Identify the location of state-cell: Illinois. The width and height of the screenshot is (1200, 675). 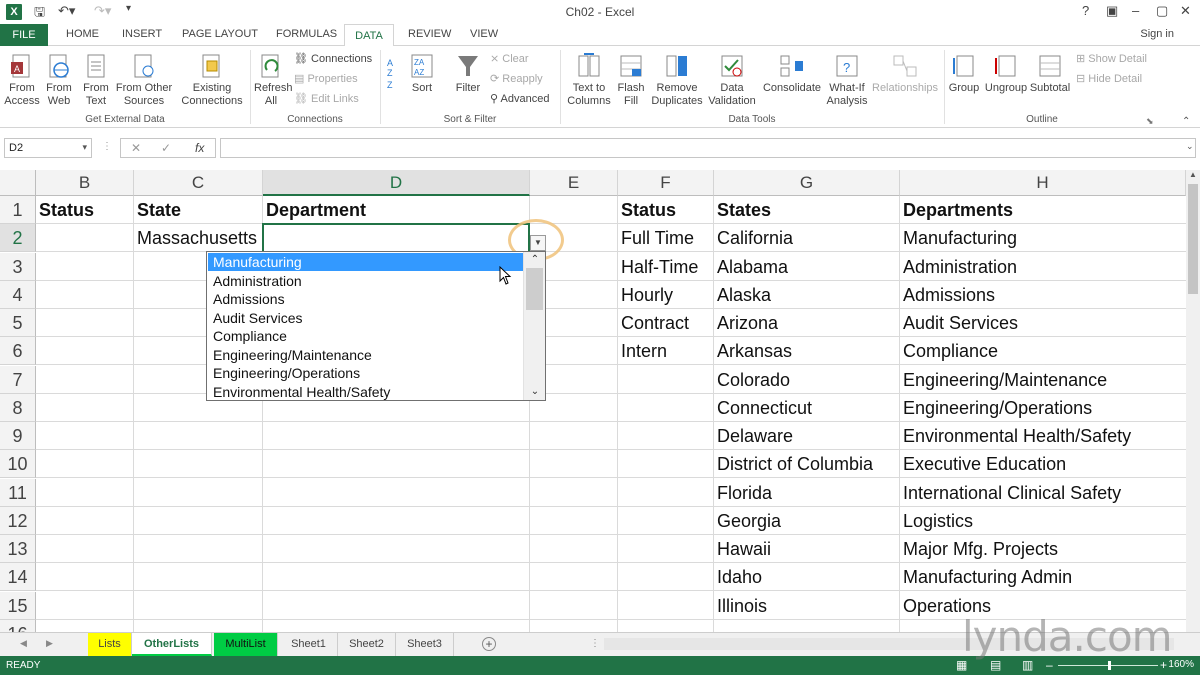
(742, 606).